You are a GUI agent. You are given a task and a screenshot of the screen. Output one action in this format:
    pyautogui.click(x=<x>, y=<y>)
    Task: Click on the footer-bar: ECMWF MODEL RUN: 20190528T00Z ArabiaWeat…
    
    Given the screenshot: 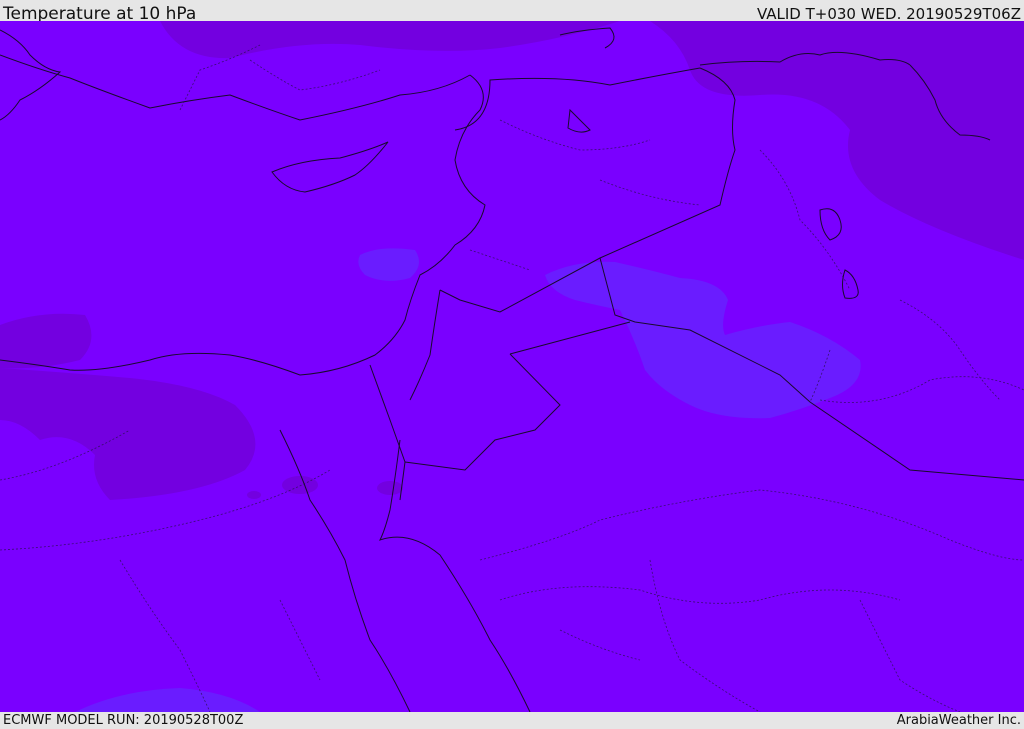 What is the action you would take?
    pyautogui.click(x=512, y=720)
    